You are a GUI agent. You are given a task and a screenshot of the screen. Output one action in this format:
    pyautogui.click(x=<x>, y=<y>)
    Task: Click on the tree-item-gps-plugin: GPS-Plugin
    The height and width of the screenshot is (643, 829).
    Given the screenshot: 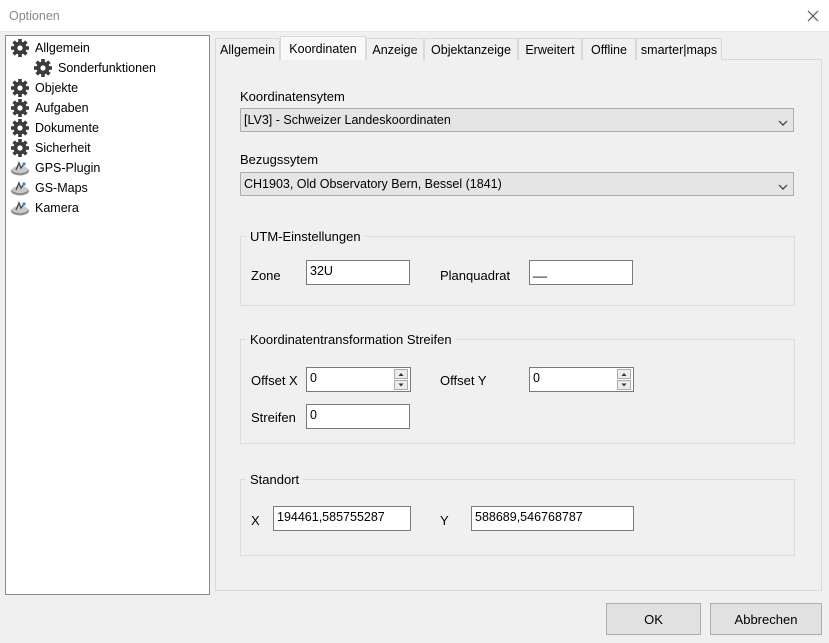 What is the action you would take?
    pyautogui.click(x=55, y=168)
    